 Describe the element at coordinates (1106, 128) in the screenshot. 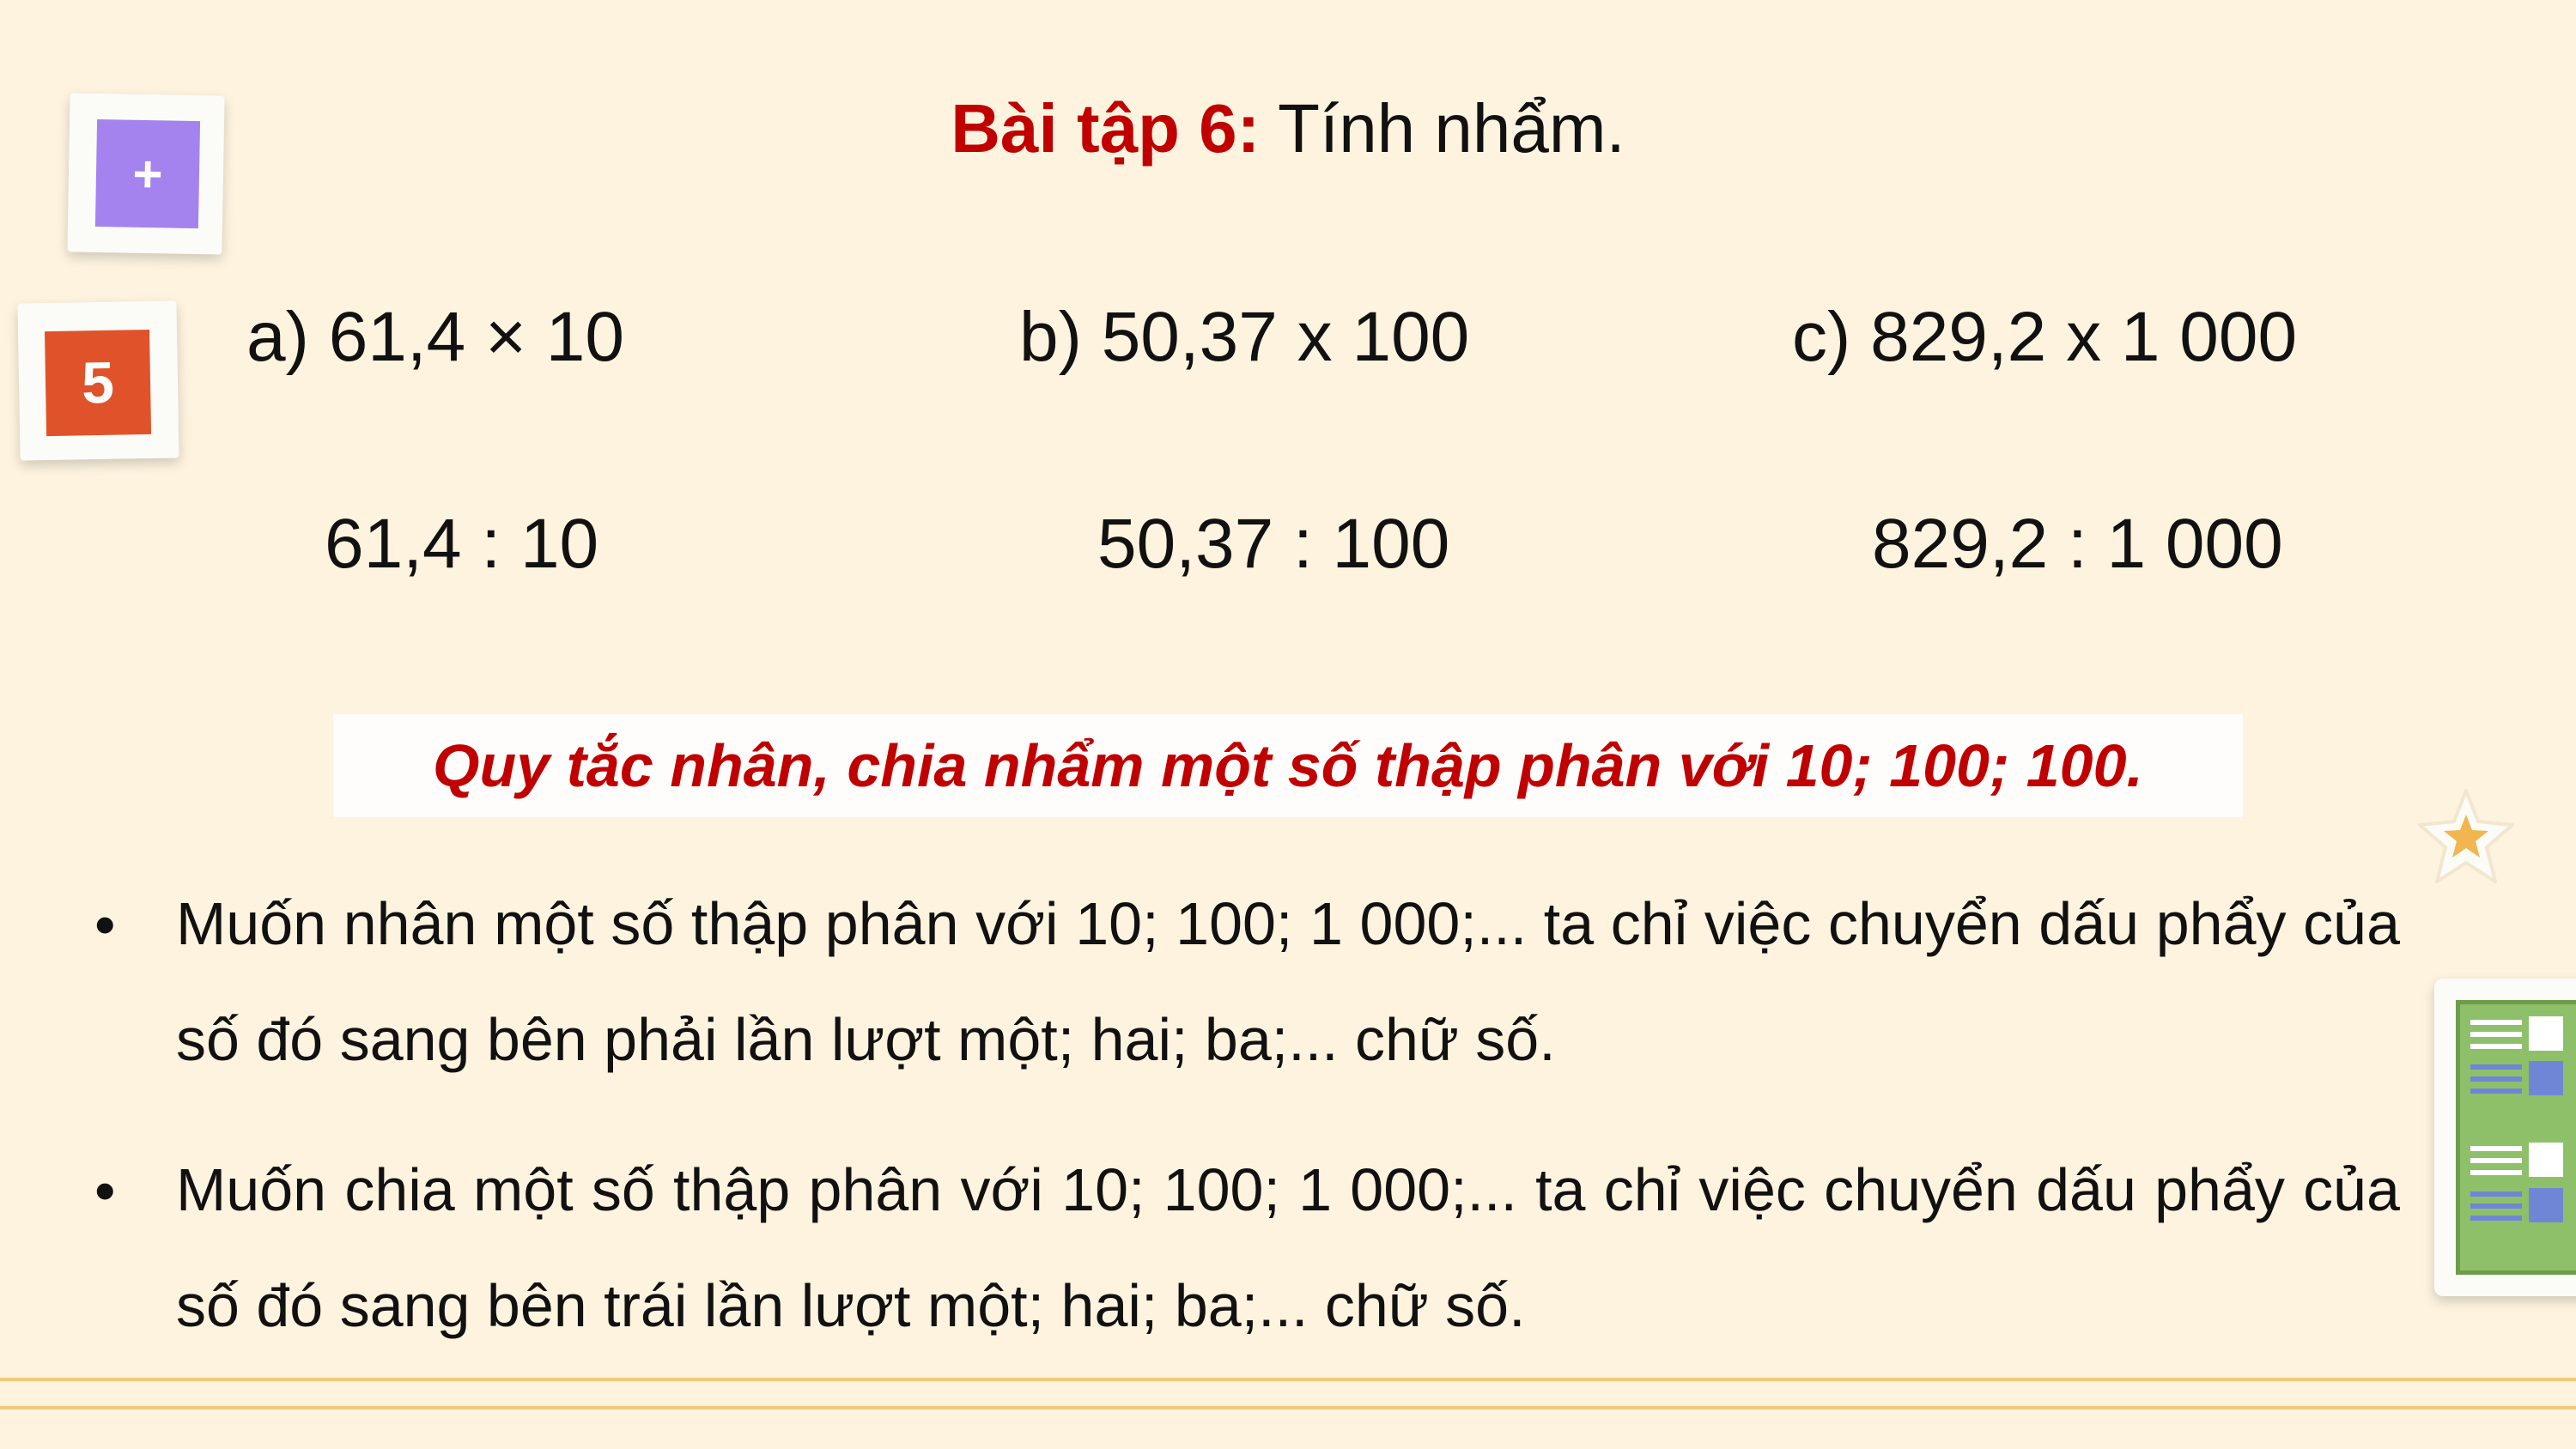

I see `exercise-label: Bài tập 6:` at that location.